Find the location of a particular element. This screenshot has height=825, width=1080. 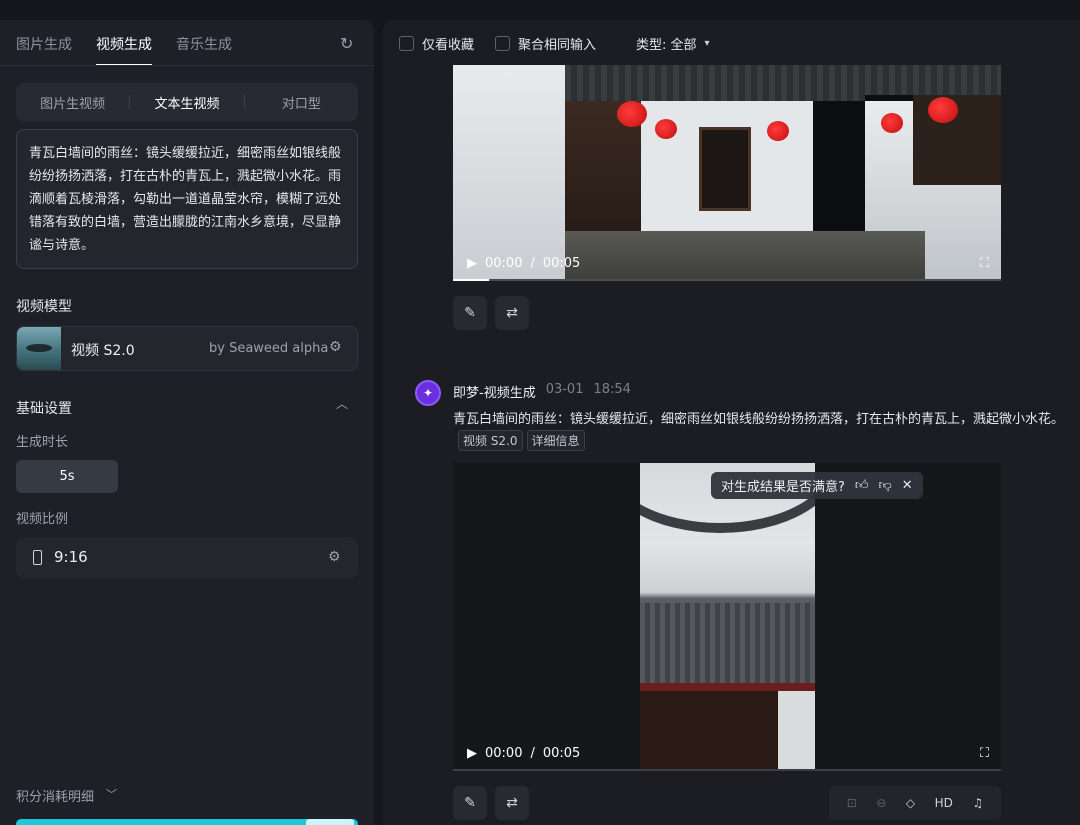

mode-text-to-video: 文本生视频 is located at coordinates (186, 102).